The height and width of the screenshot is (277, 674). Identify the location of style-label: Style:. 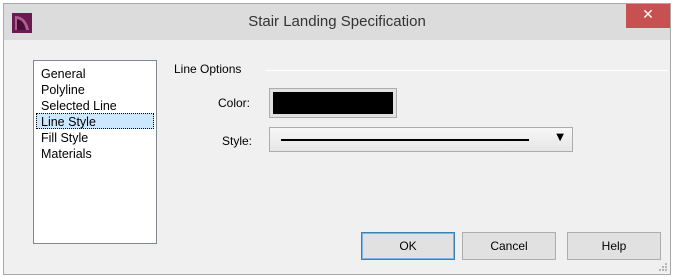
(237, 141).